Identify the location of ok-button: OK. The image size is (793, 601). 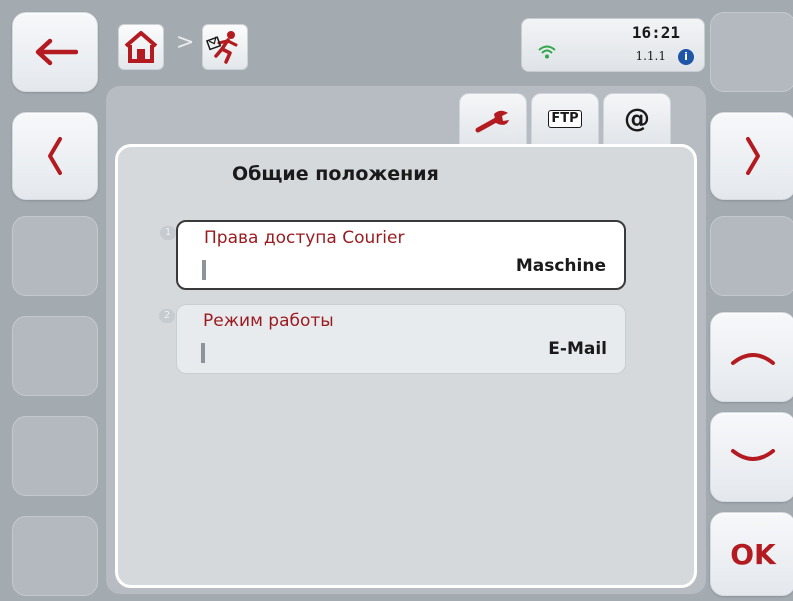
(751, 554).